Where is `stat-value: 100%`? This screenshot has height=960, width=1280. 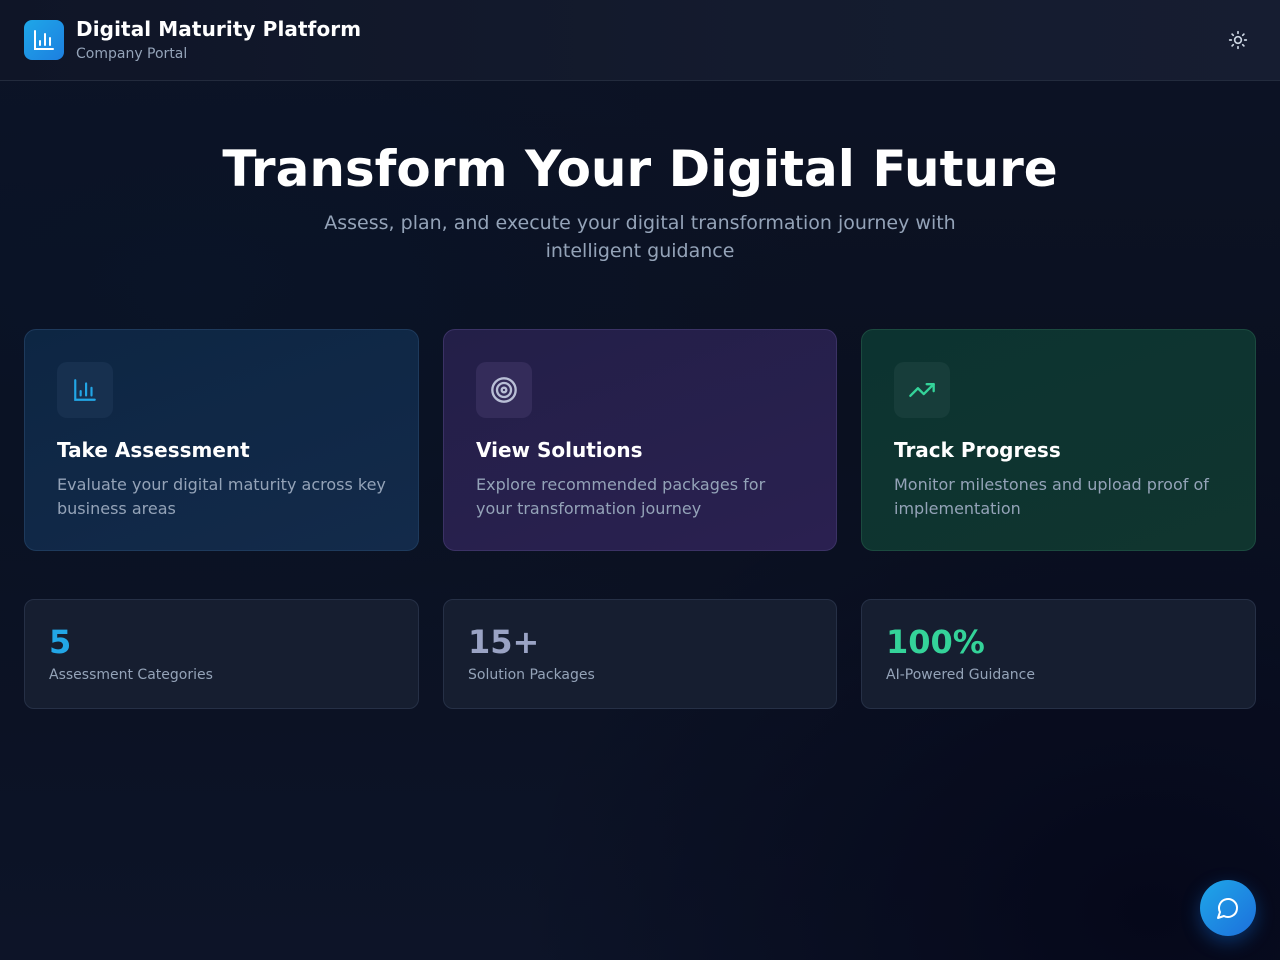 stat-value: 100% is located at coordinates (935, 642).